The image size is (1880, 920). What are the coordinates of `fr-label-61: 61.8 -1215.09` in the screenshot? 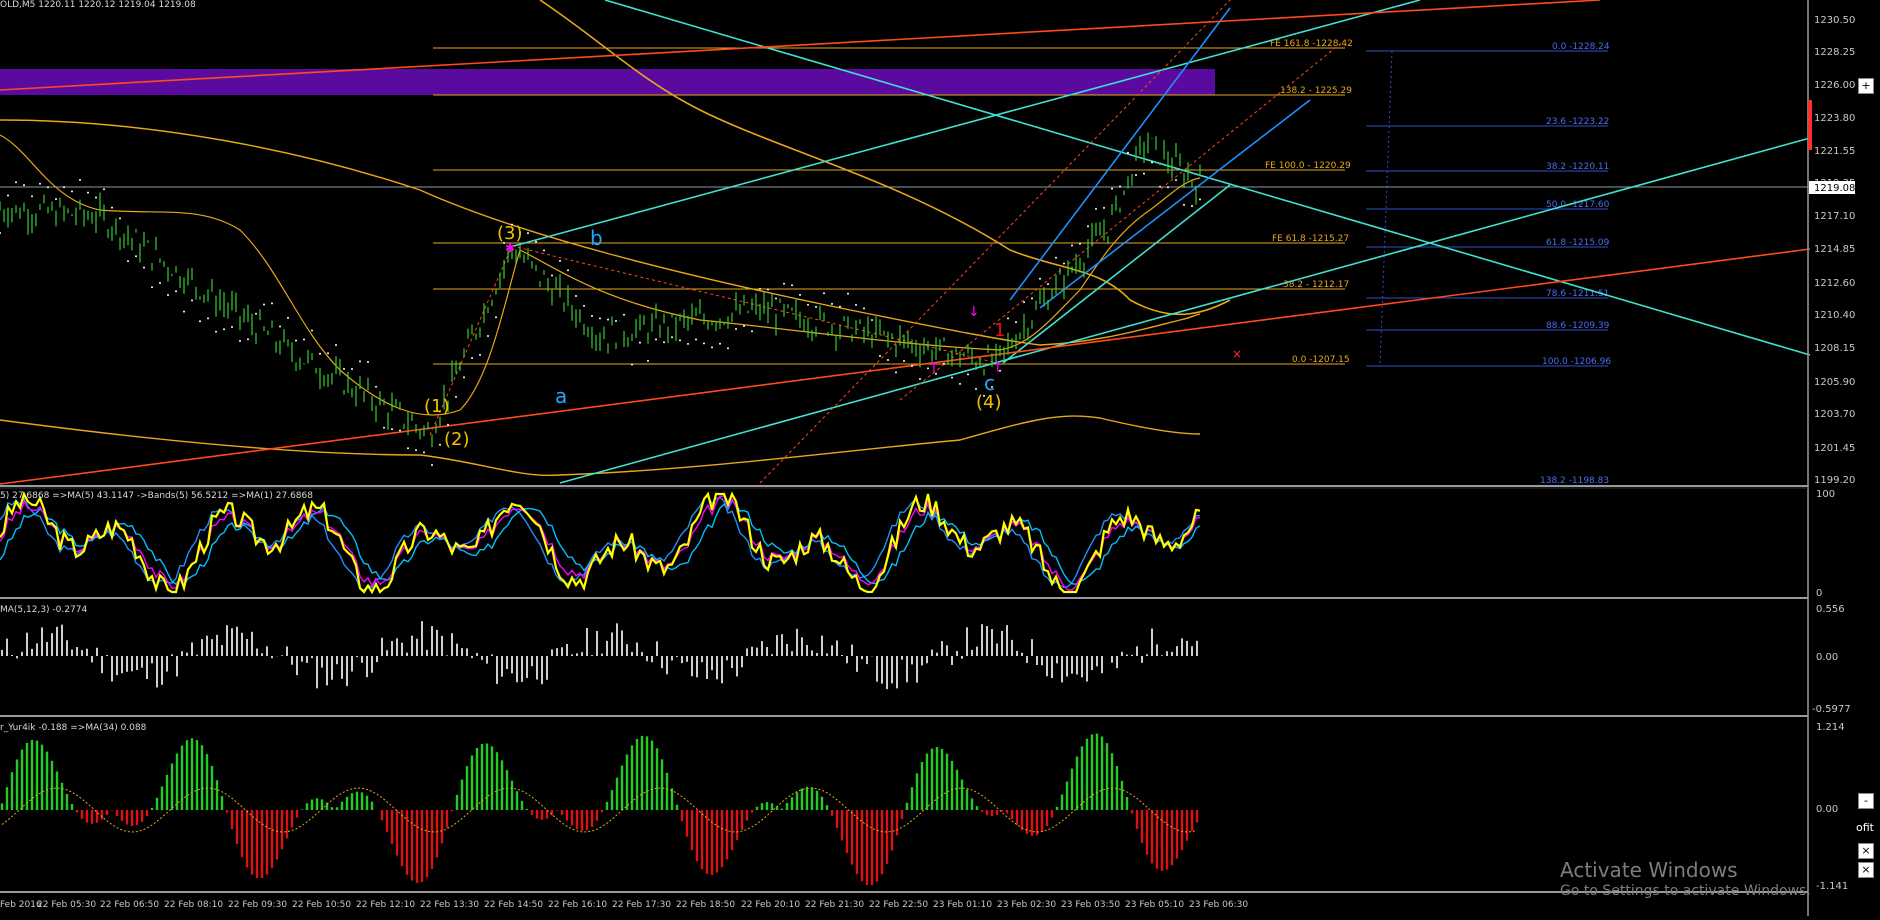 It's located at (1578, 243).